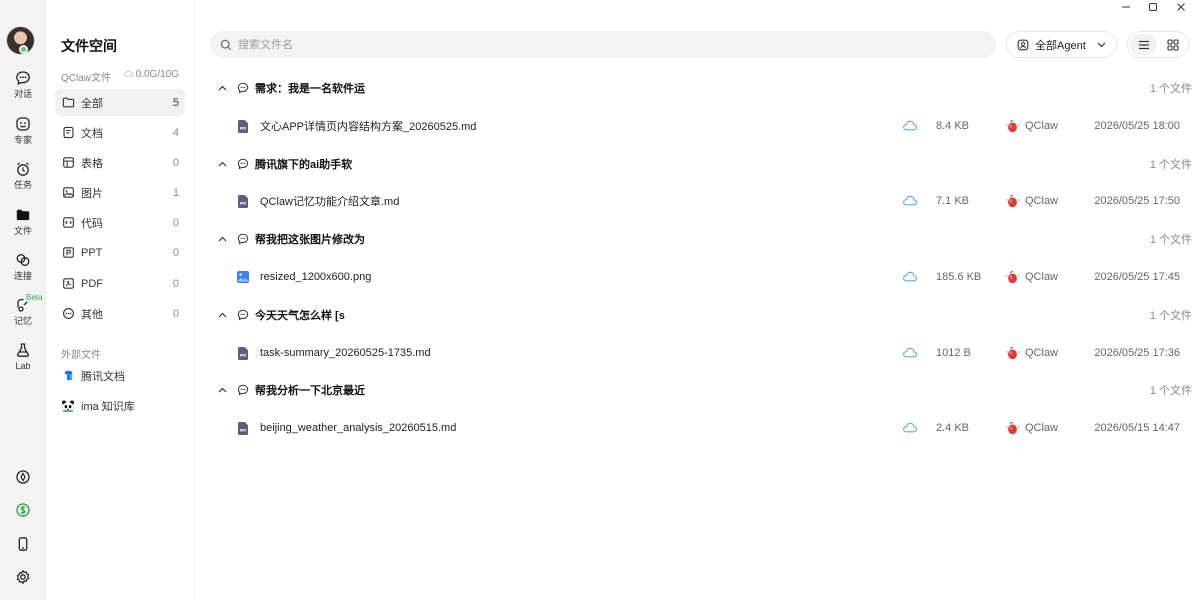 Image resolution: width=1200 pixels, height=600 pixels. I want to click on sidebar-item-images: 图片 1, so click(120, 192).